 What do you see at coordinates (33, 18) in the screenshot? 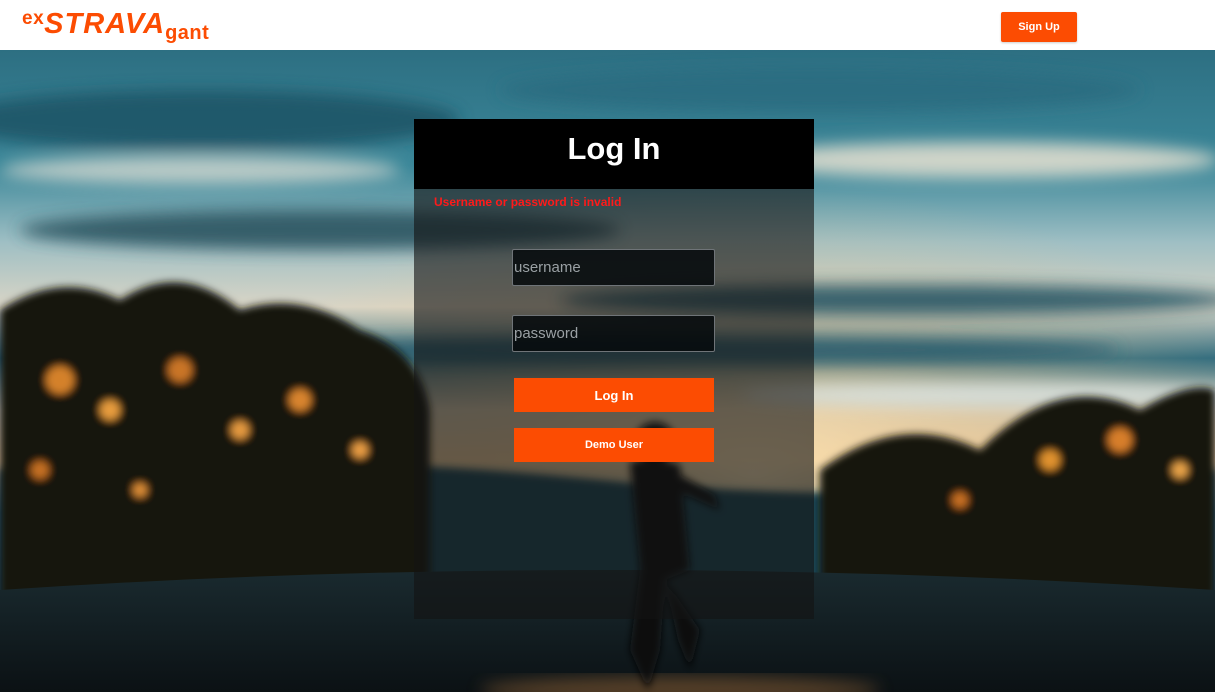
I see `logo-prefix: ex` at bounding box center [33, 18].